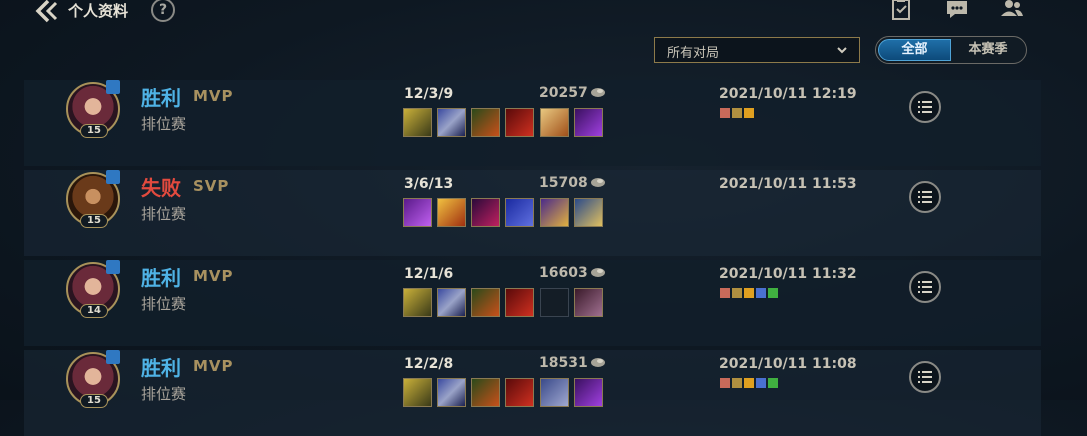  What do you see at coordinates (788, 364) in the screenshot?
I see `match-date: 2021/10/11 11:08` at bounding box center [788, 364].